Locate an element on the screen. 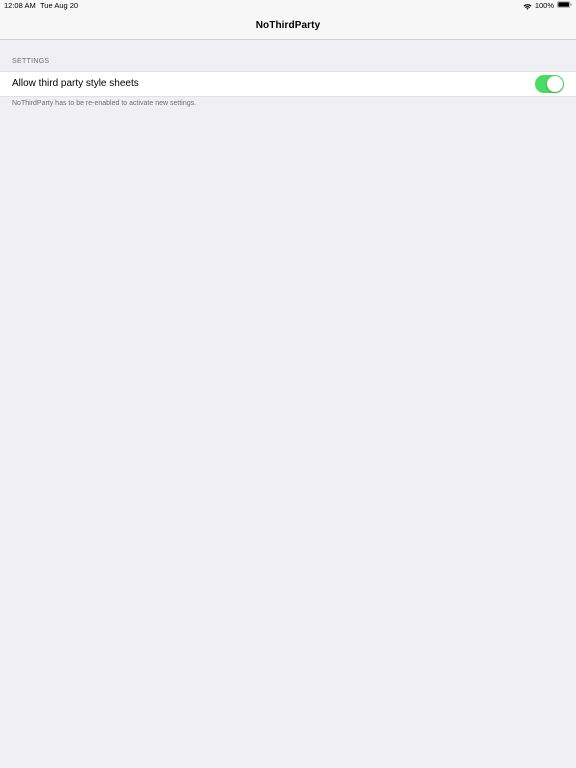 Image resolution: width=576 pixels, height=768 pixels. settings-row-allow-third-party: Allow third party style sheets is located at coordinates (288, 84).